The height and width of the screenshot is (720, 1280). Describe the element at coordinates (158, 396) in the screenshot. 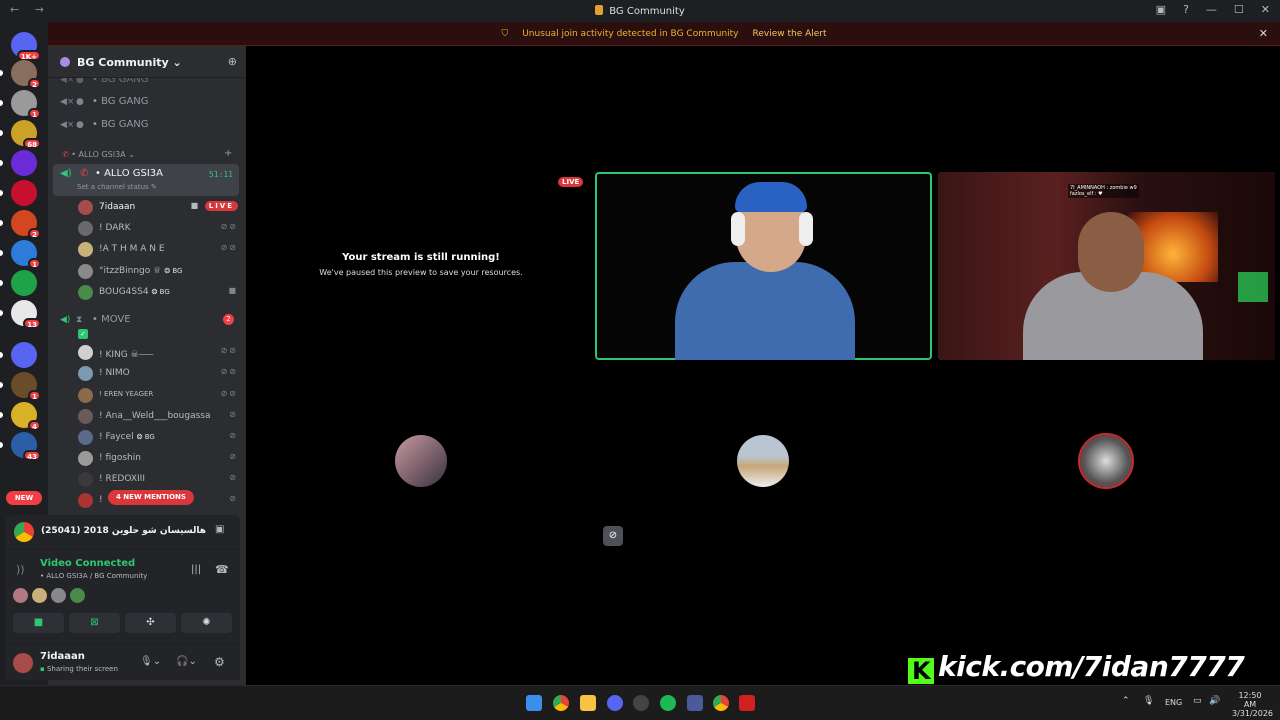

I see `voice-member: ! EREN YEAGER ⊘⊘` at that location.